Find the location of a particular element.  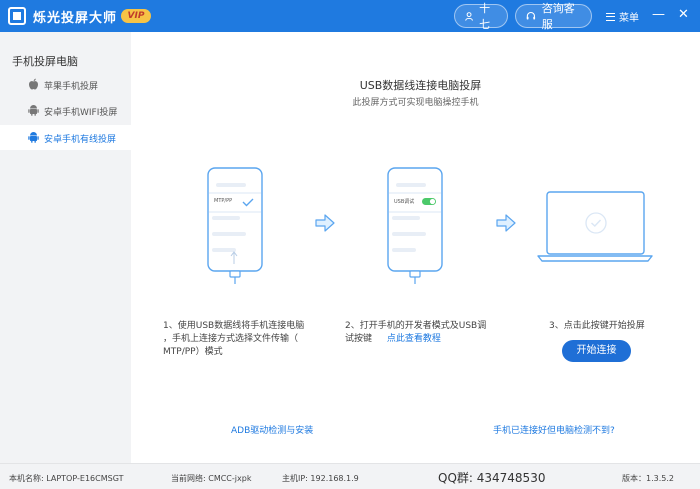

step-1-line: MTP/PP）模式 is located at coordinates (193, 352).